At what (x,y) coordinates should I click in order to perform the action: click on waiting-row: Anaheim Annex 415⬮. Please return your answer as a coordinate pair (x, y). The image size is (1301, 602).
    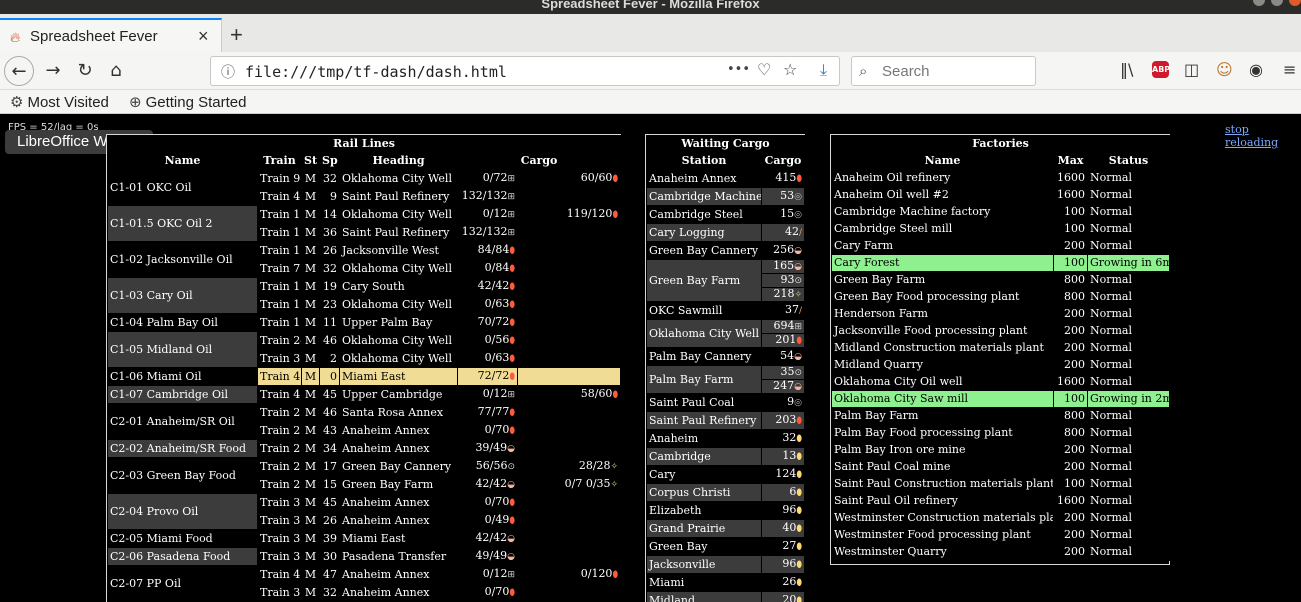
    Looking at the image, I should click on (726, 178).